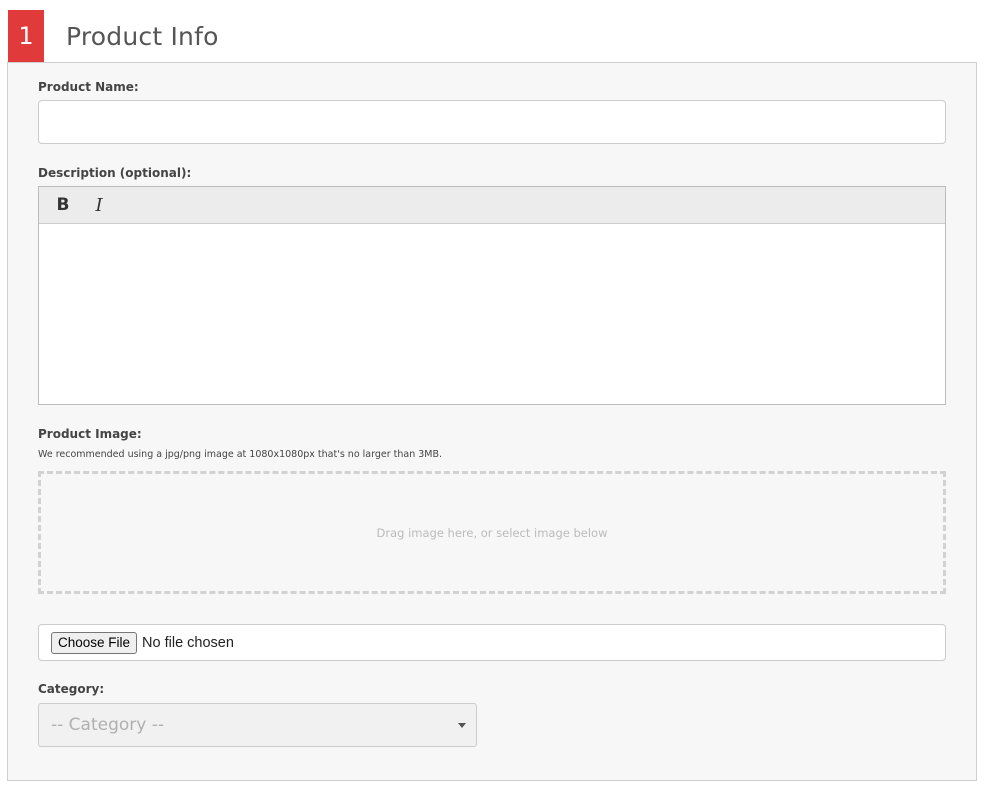 This screenshot has width=986, height=787. What do you see at coordinates (90, 434) in the screenshot?
I see `product-image-label: Product Image:` at bounding box center [90, 434].